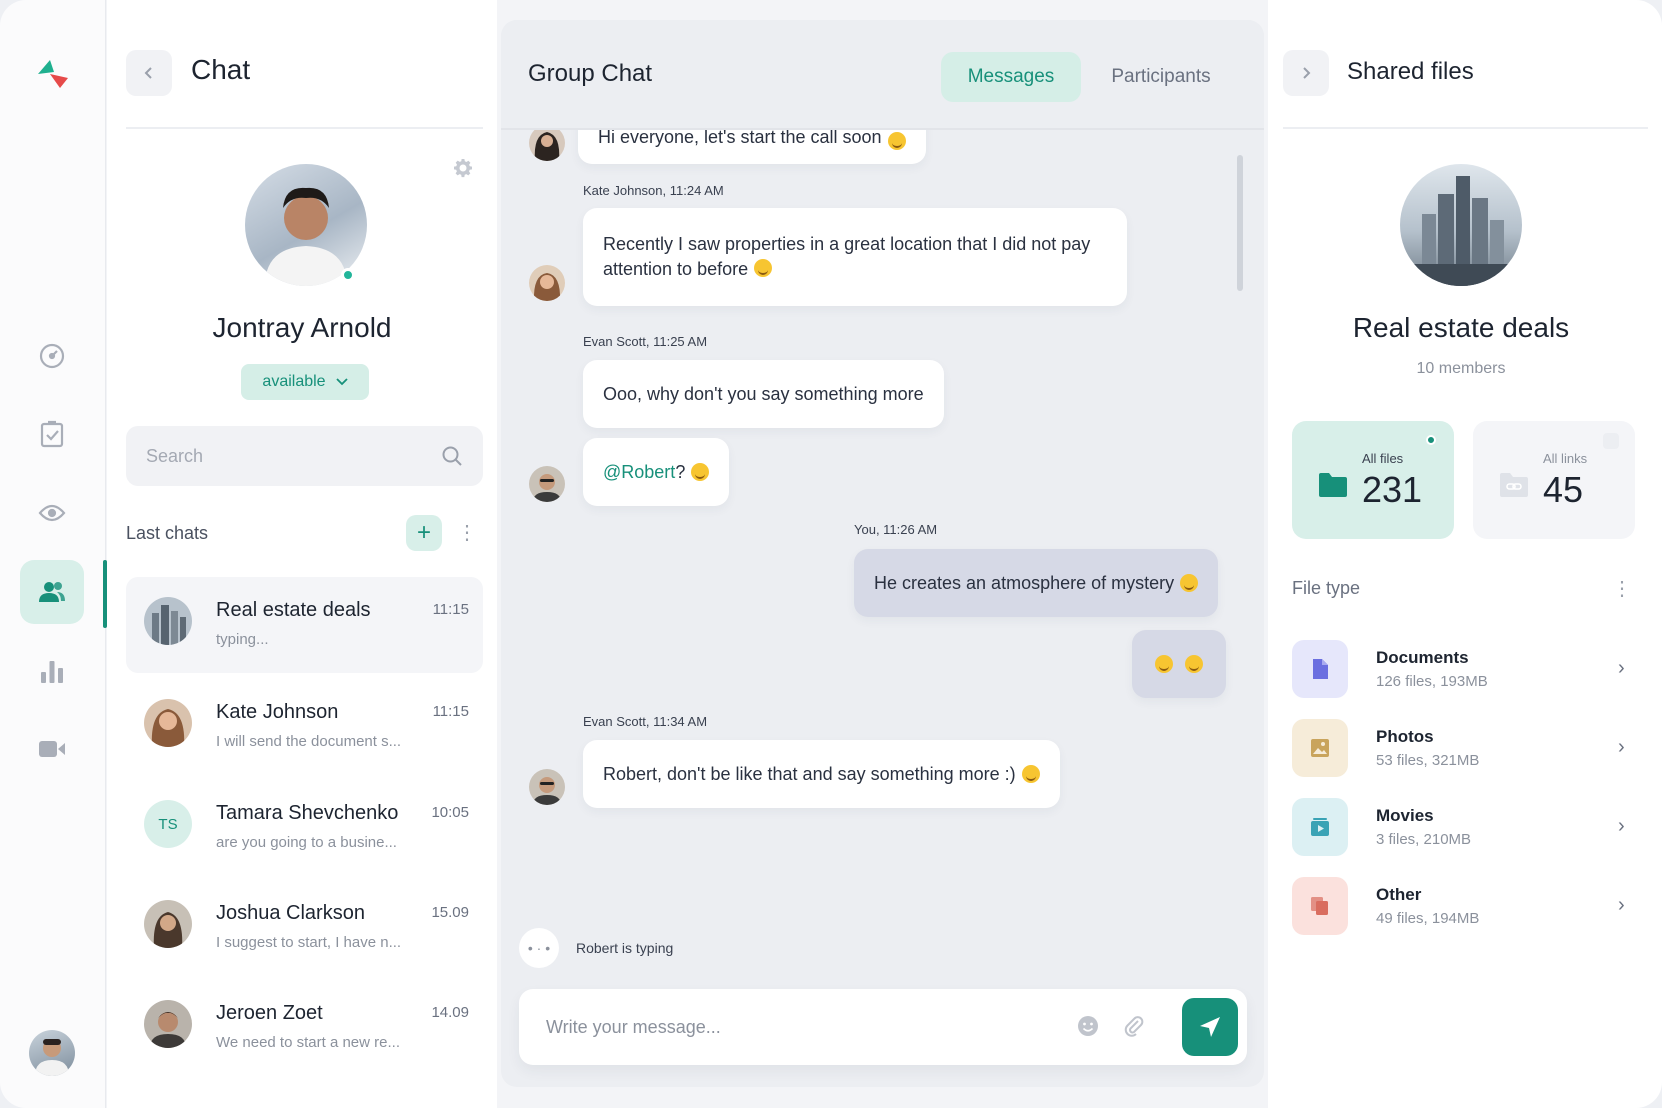 This screenshot has width=1662, height=1108. Describe the element at coordinates (1392, 489) in the screenshot. I see `all-files-count: 231` at that location.